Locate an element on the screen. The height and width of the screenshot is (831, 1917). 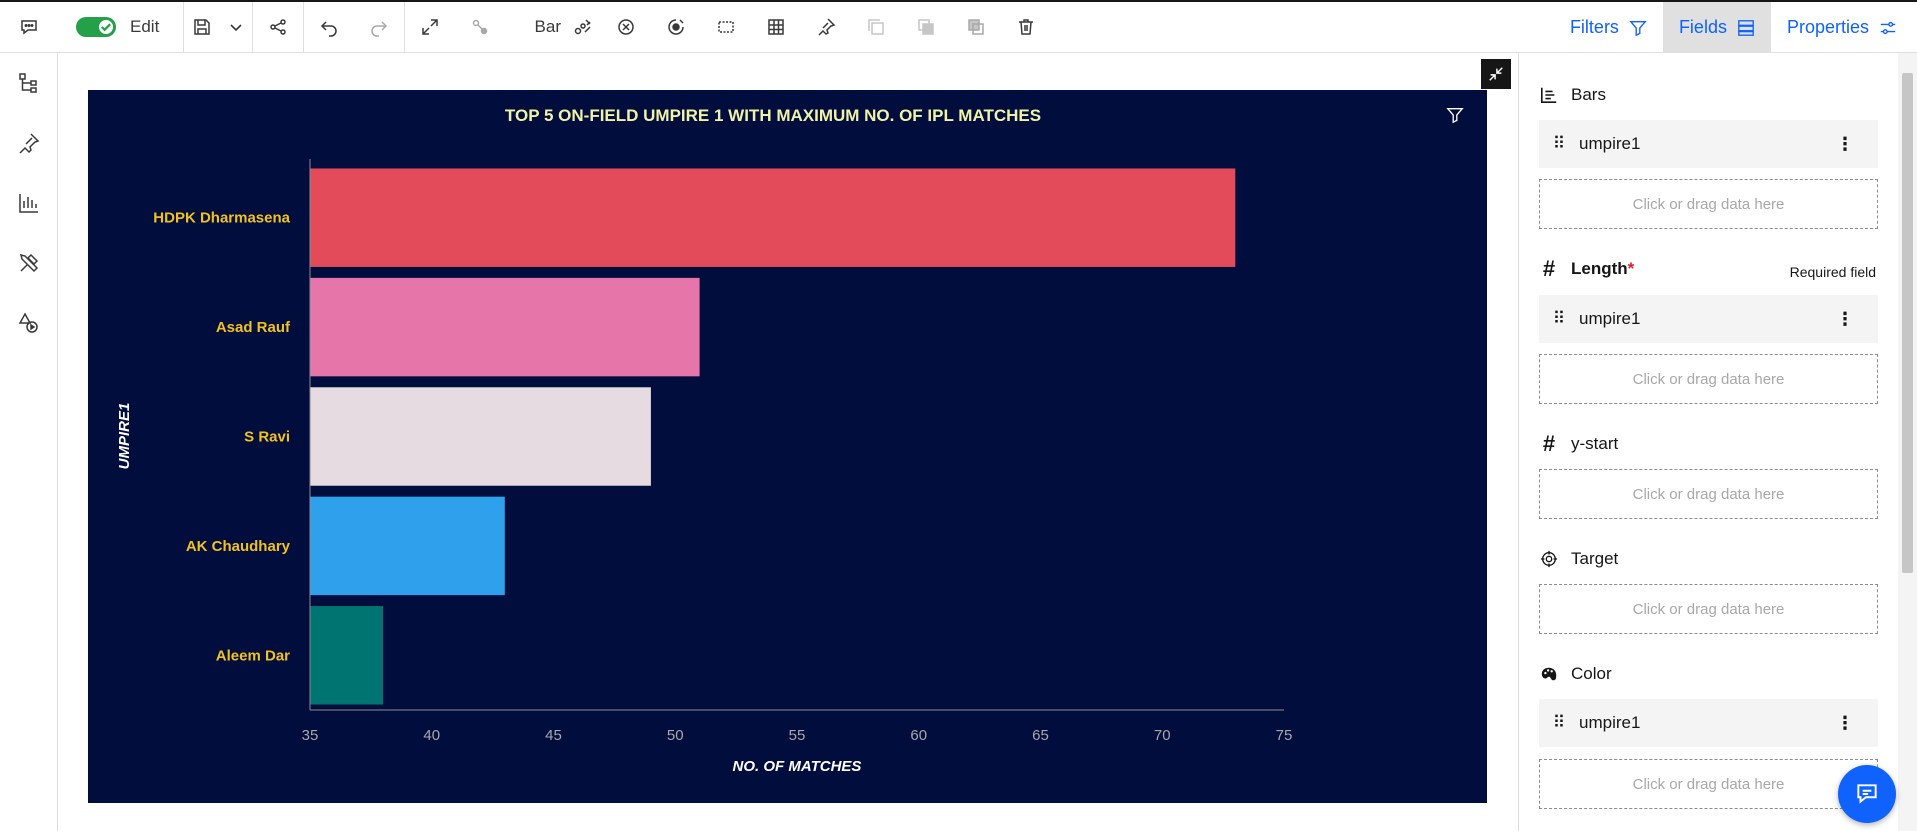
bring-forward-icon is located at coordinates (926, 27).